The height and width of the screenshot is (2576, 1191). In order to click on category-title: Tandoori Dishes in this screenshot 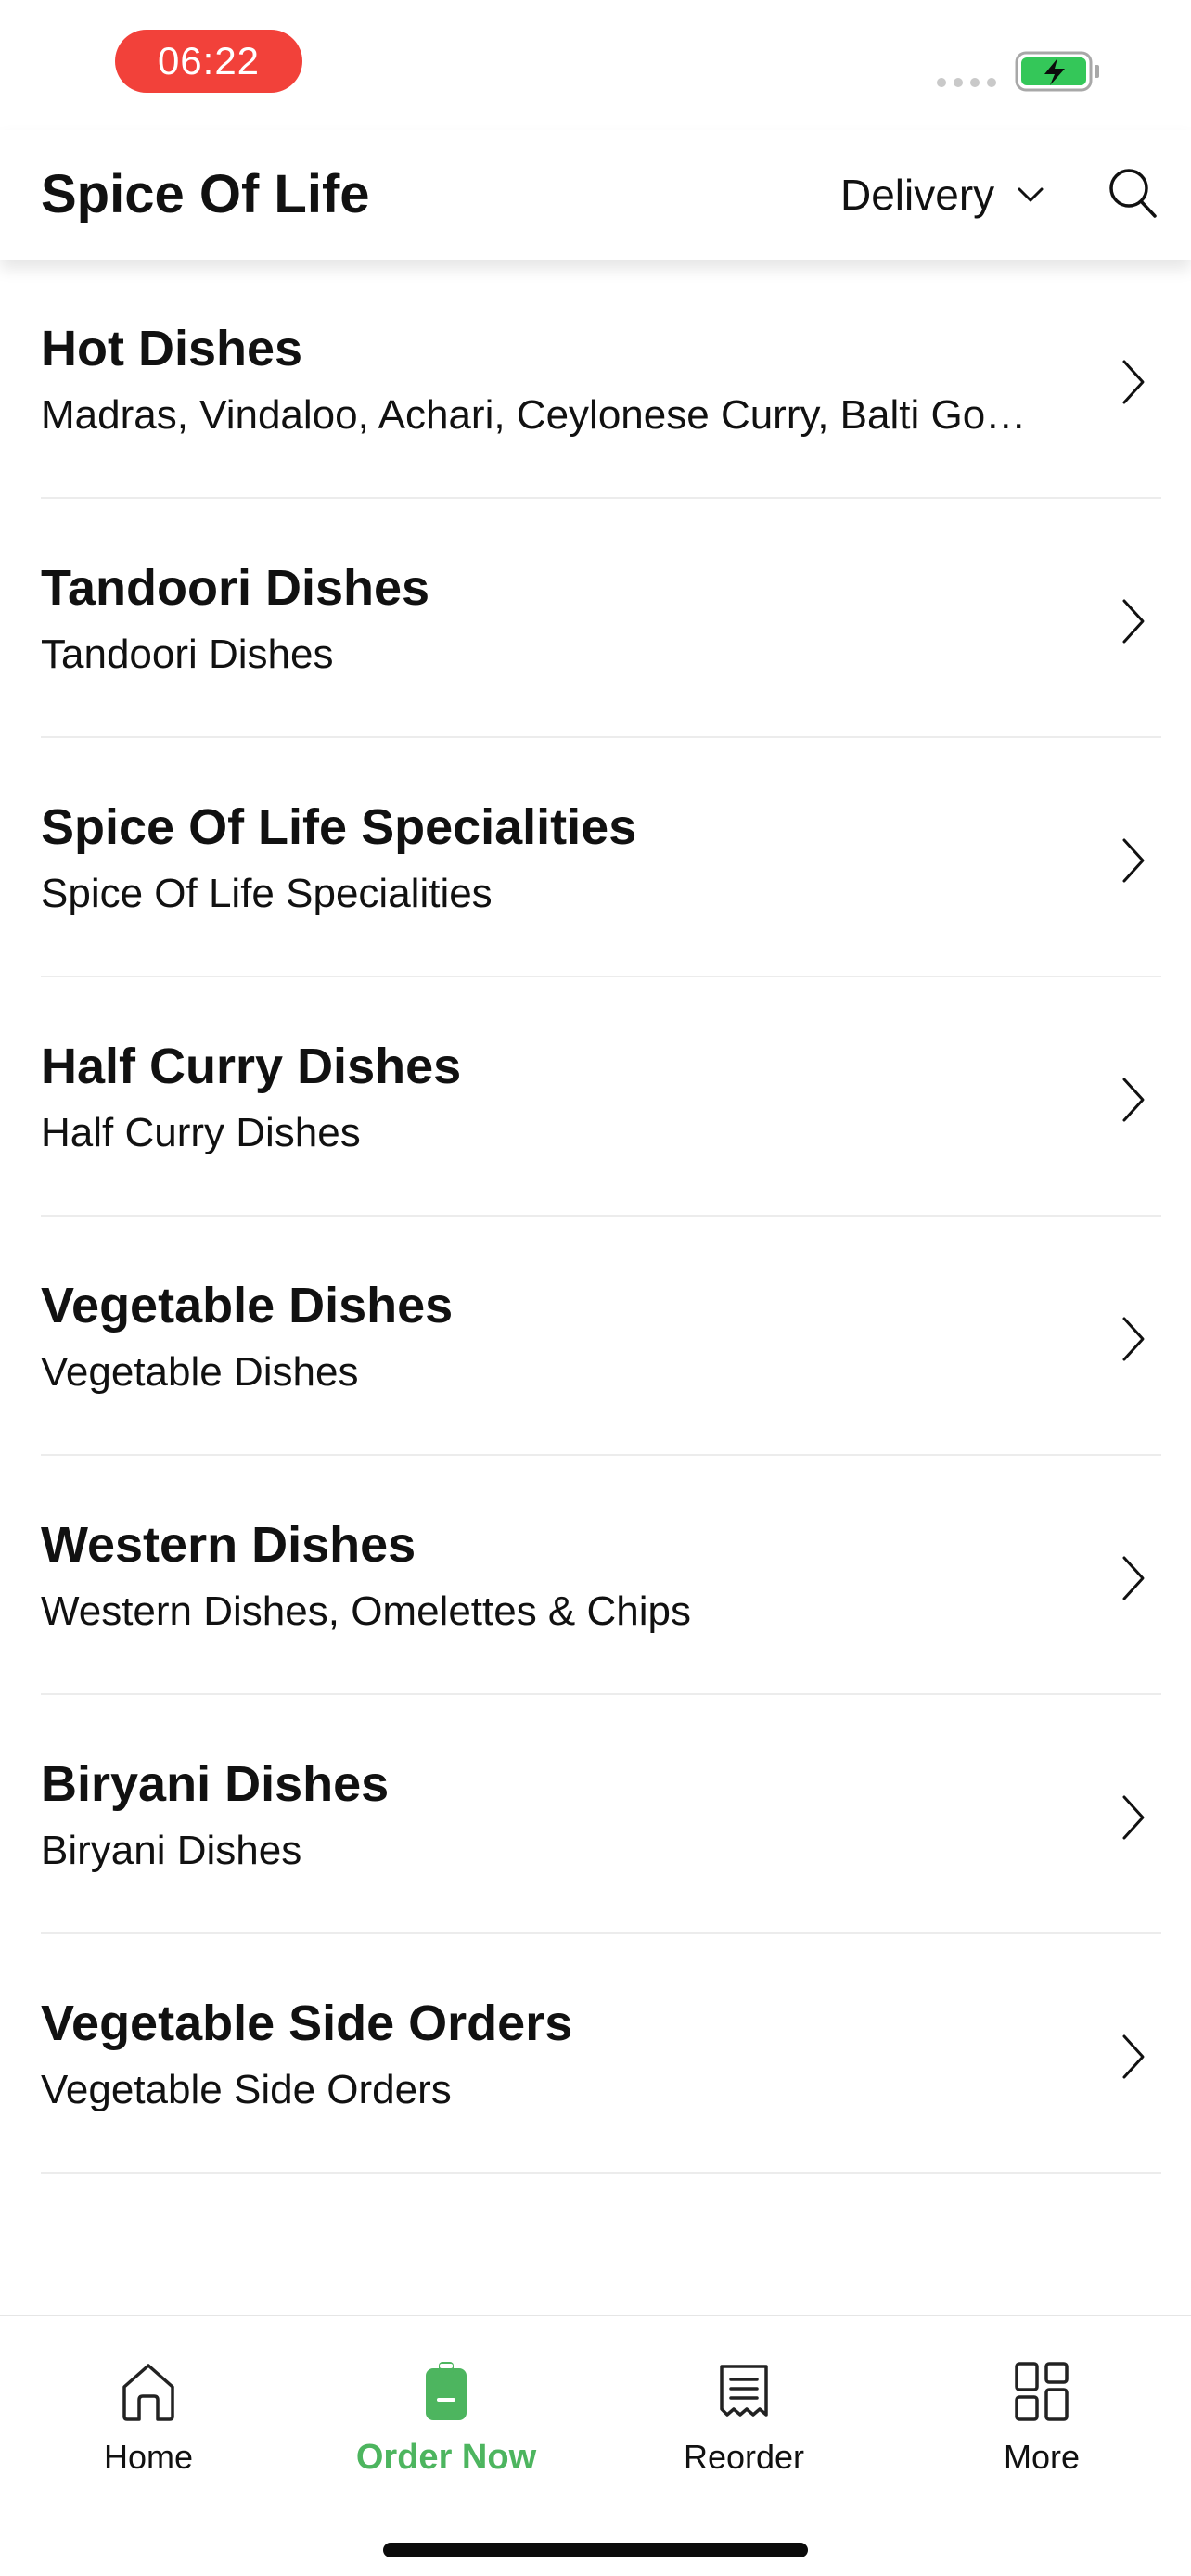, I will do `click(235, 588)`.